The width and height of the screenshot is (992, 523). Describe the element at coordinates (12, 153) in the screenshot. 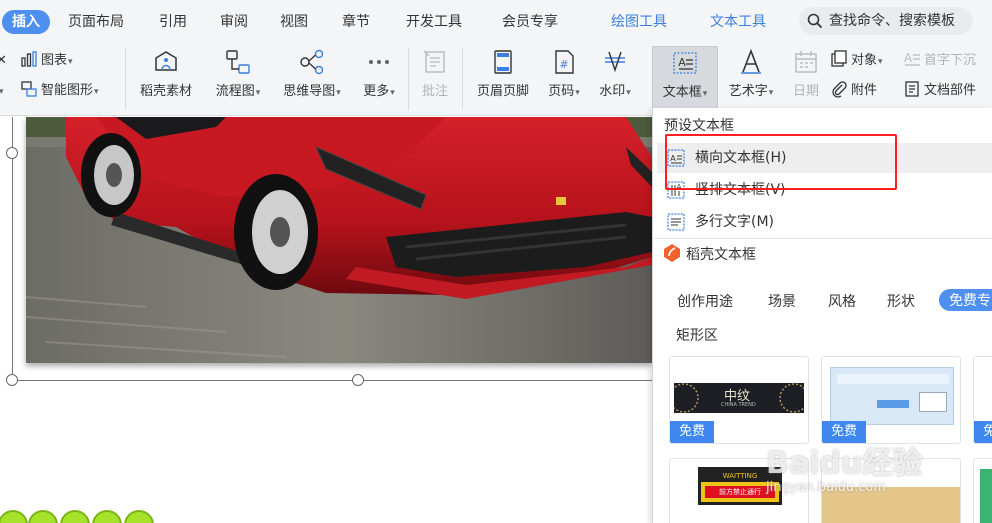

I see `resize-handle-left` at that location.